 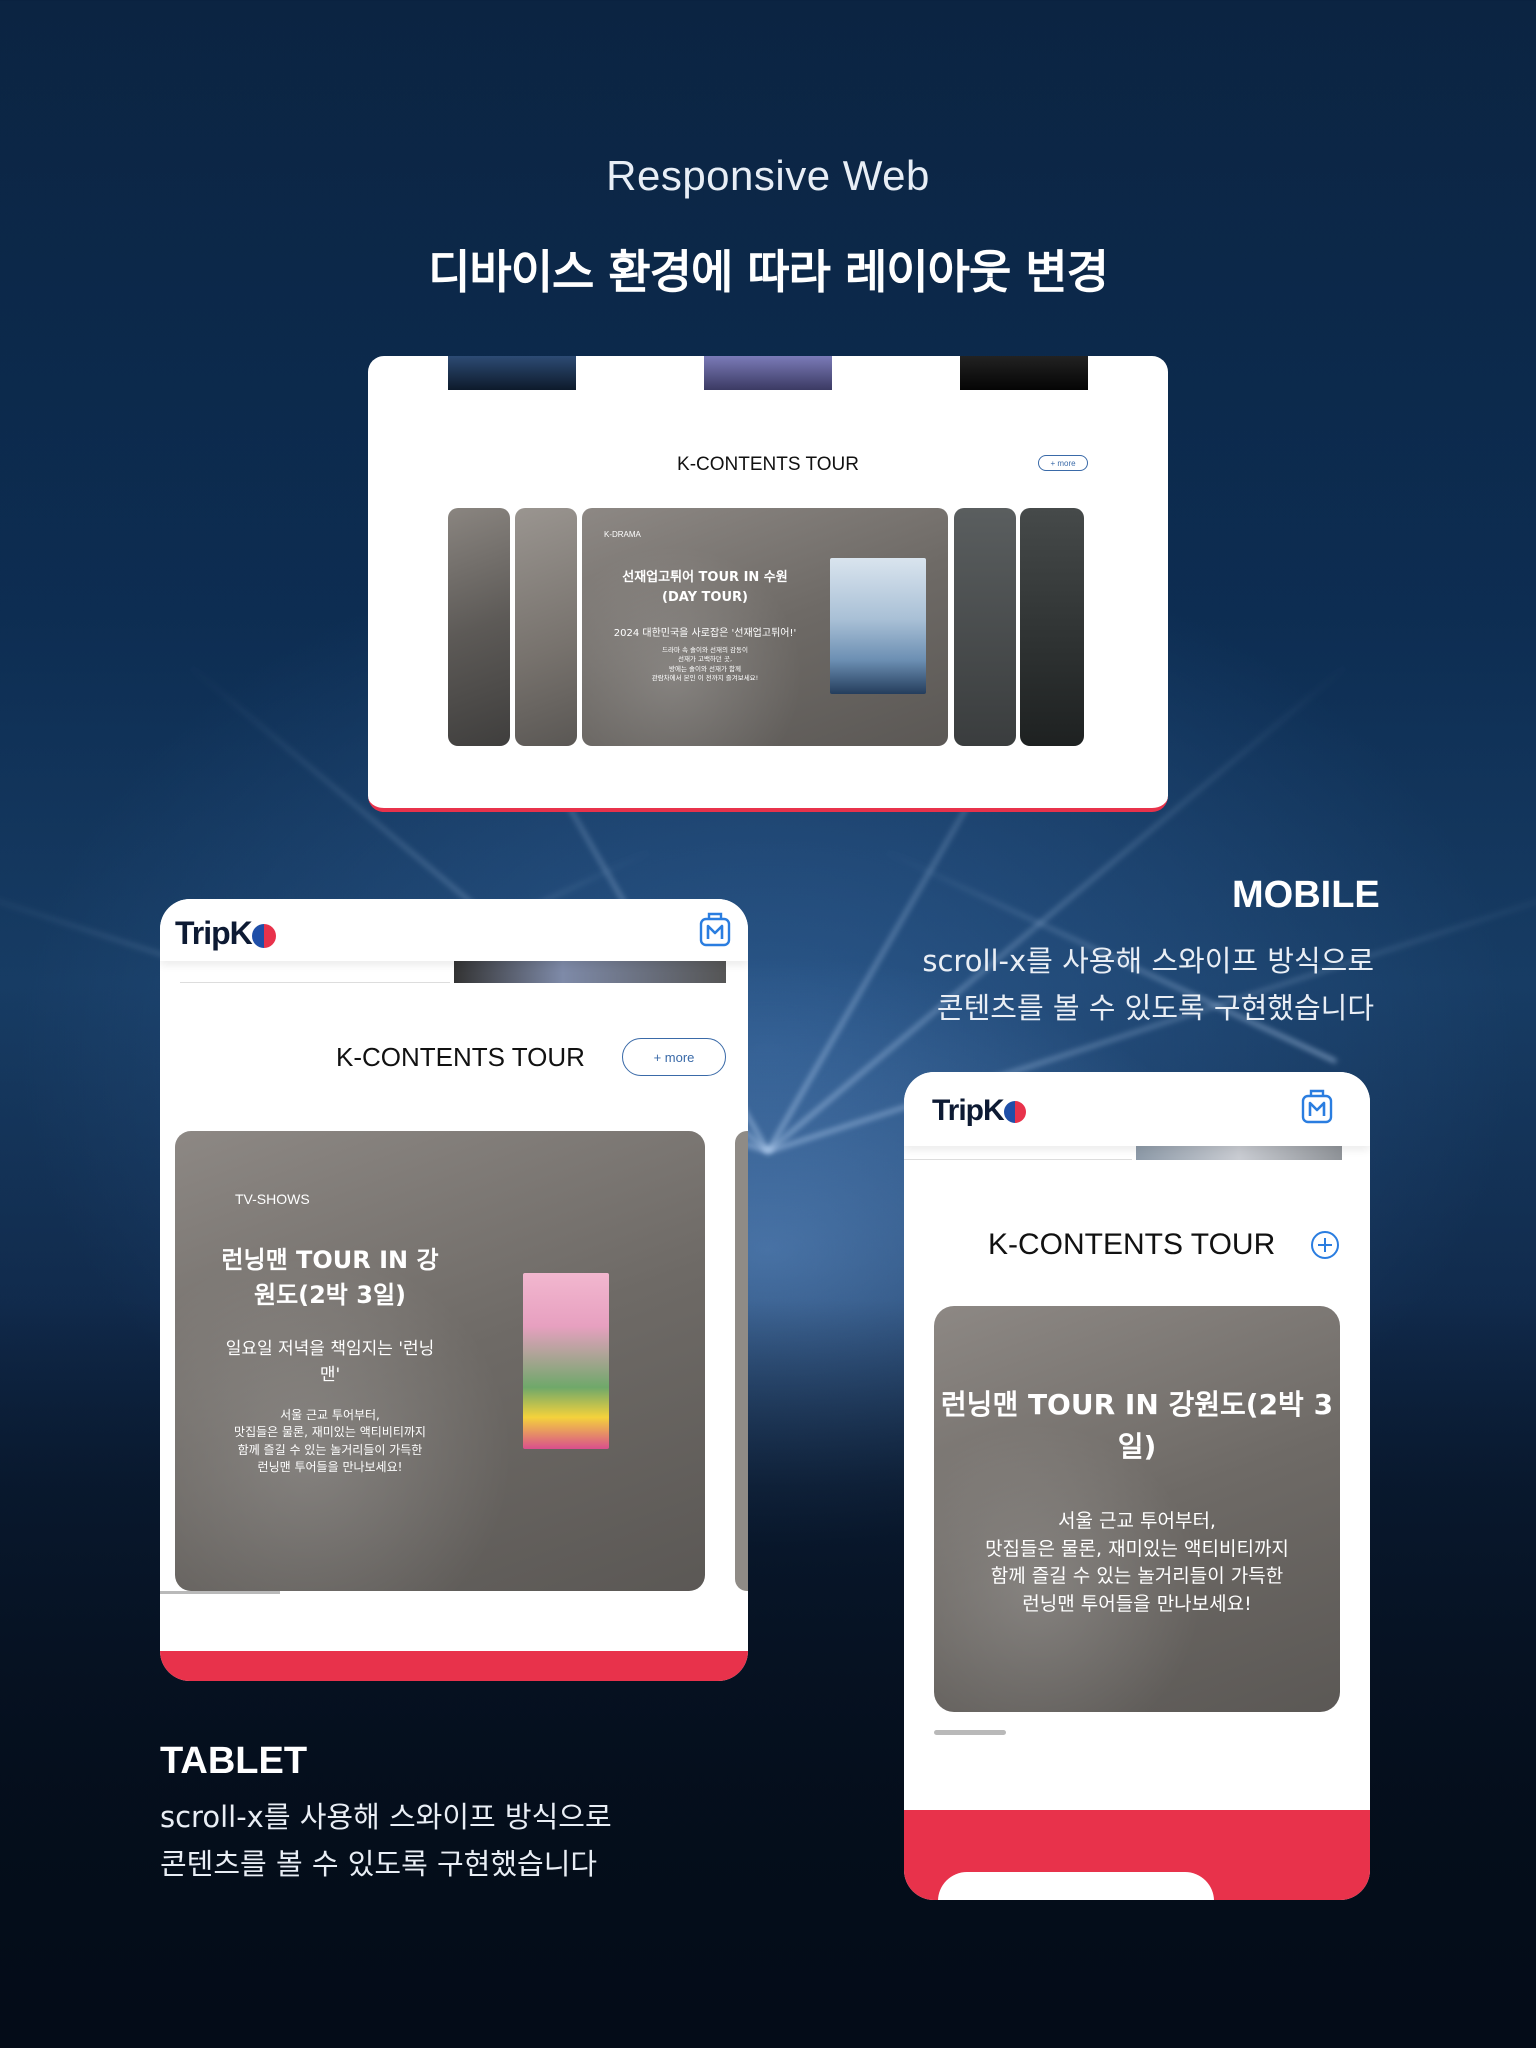 I want to click on slide-category: TV-SHOWS, so click(x=272, y=1199).